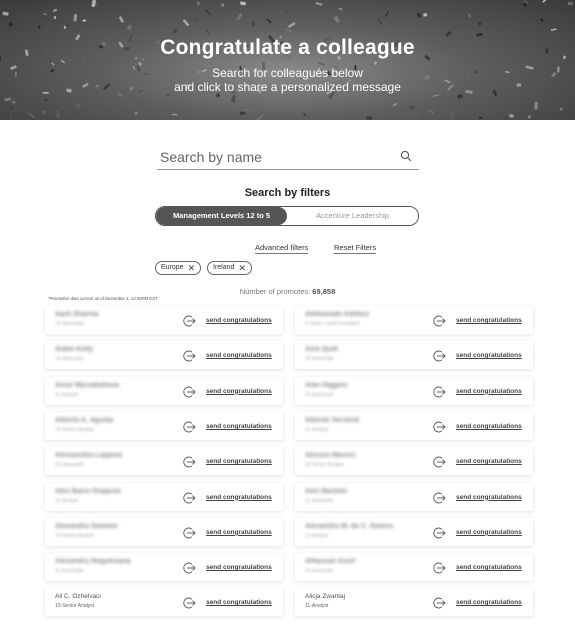  I want to click on search-input, so click(275, 157).